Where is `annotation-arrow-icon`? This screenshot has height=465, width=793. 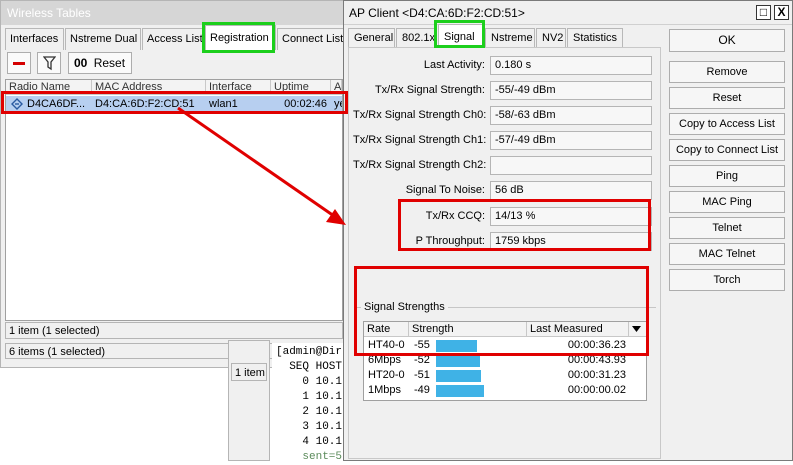
annotation-arrow-icon is located at coordinates (261, 165).